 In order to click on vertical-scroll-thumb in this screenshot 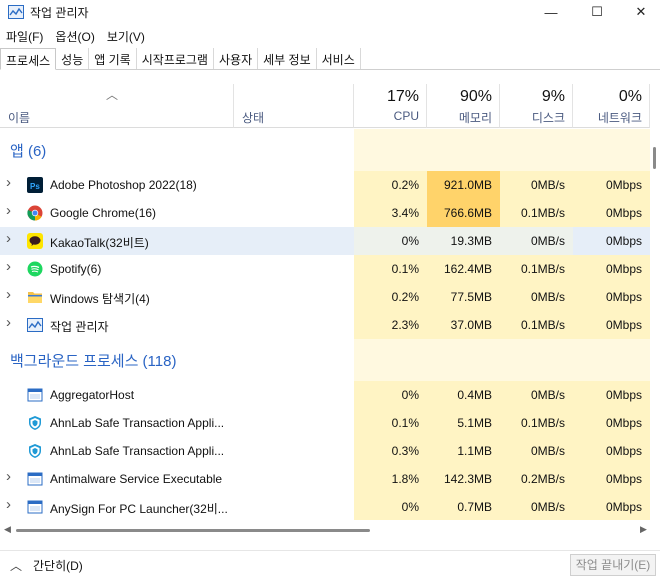, I will do `click(654, 158)`.